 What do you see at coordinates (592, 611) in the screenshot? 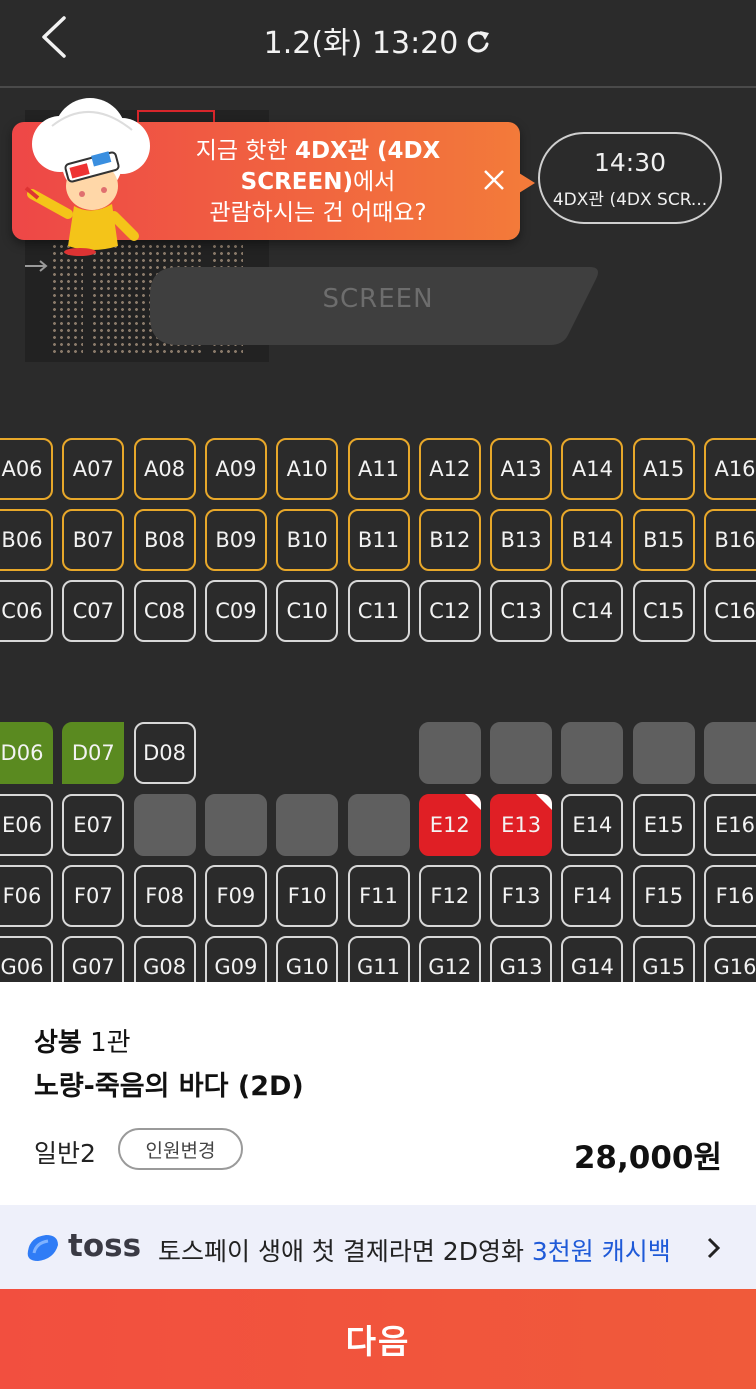
I see `seat-c14: C14` at bounding box center [592, 611].